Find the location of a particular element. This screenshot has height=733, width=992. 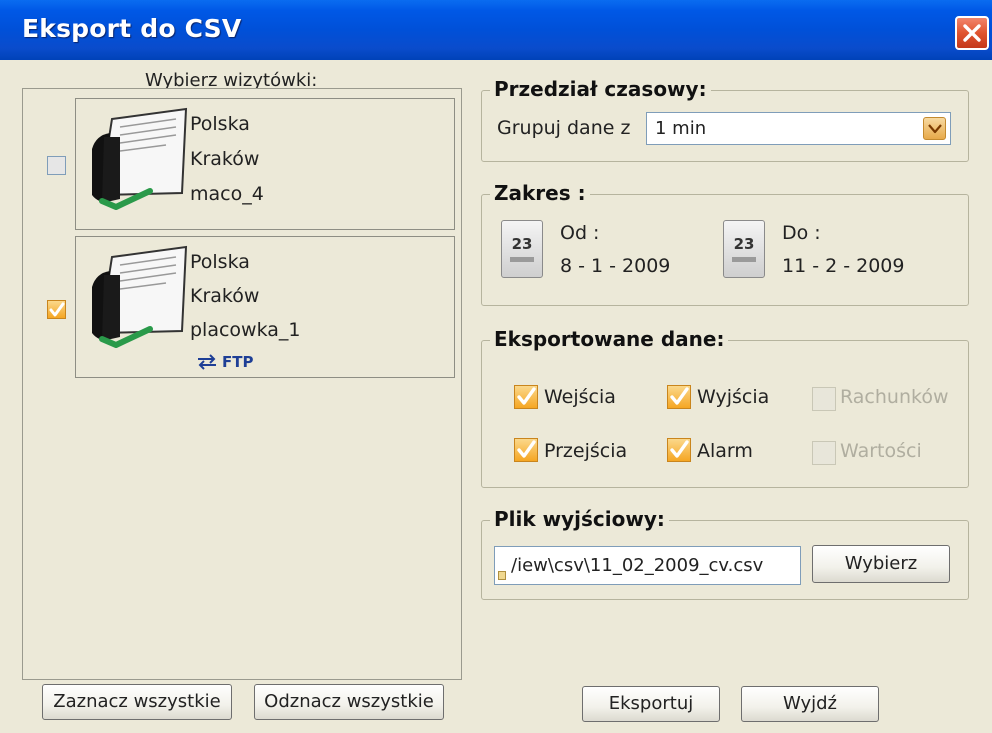

exit-button: Wyjdź is located at coordinates (810, 704).